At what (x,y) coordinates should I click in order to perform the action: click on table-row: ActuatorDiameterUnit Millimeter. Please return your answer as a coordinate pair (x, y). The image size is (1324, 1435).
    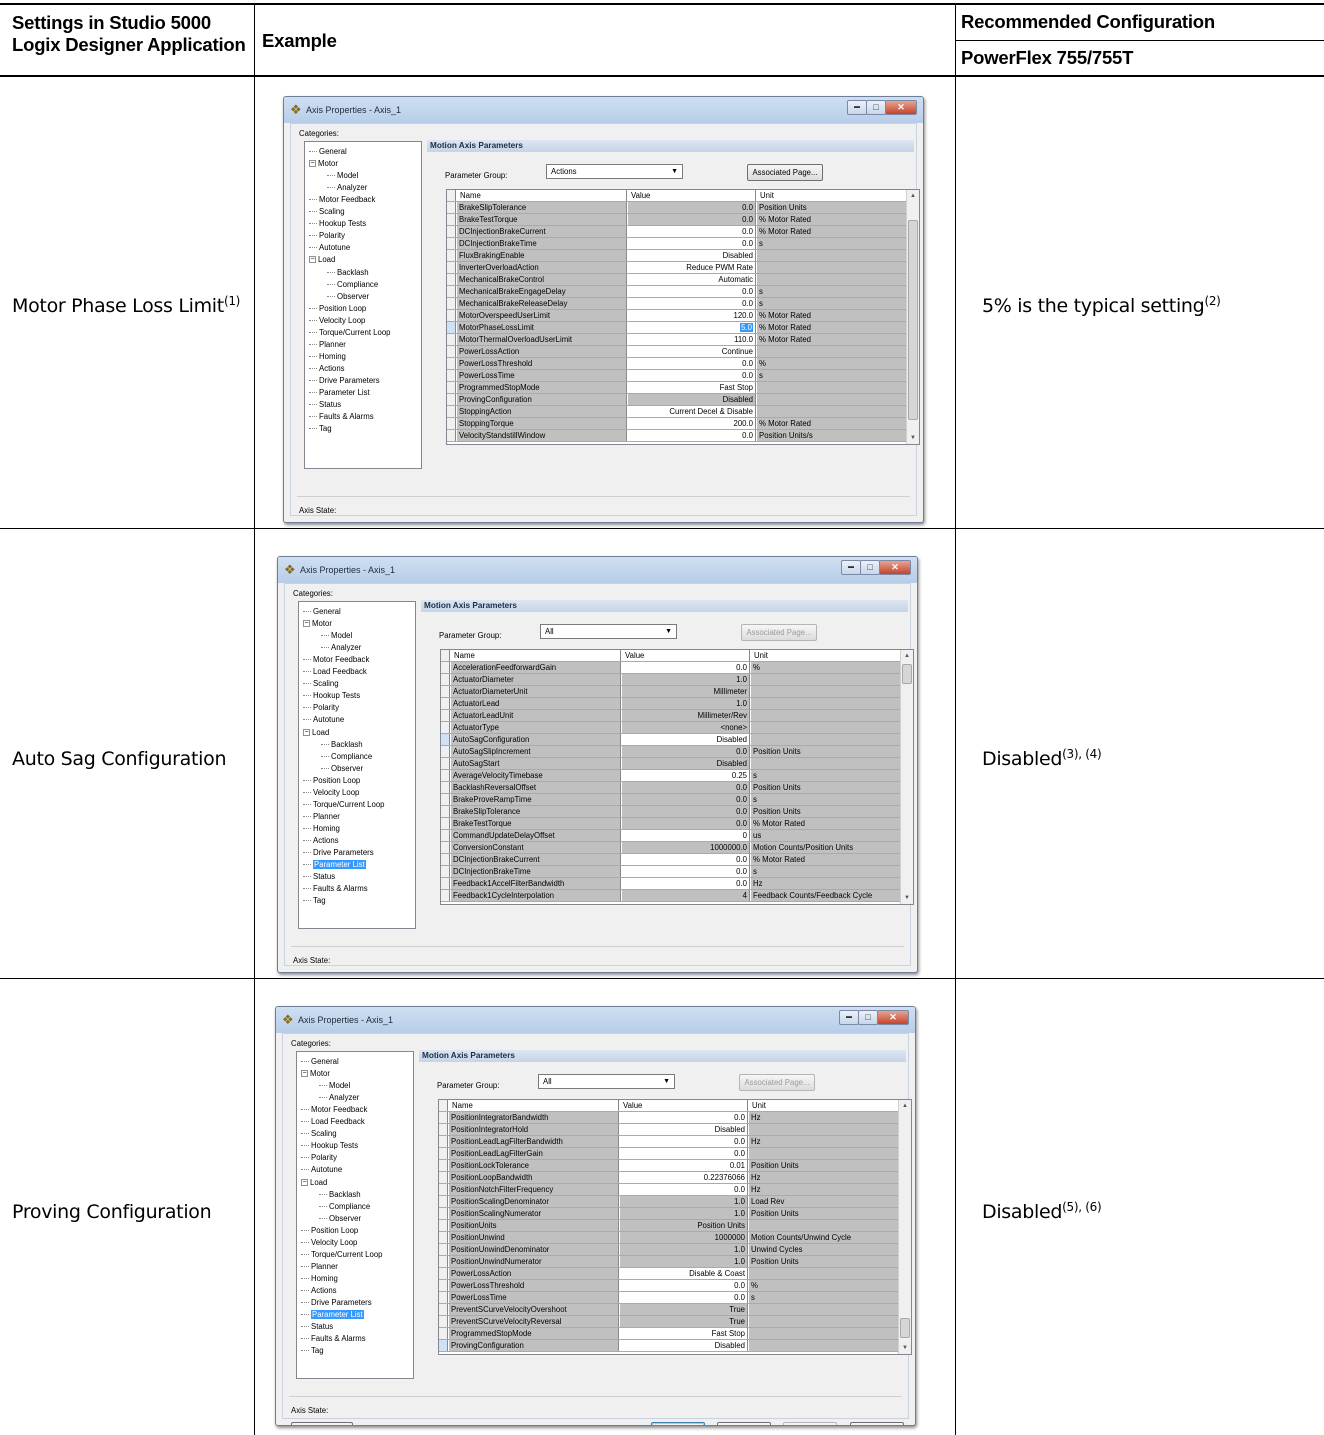
    Looking at the image, I should click on (671, 692).